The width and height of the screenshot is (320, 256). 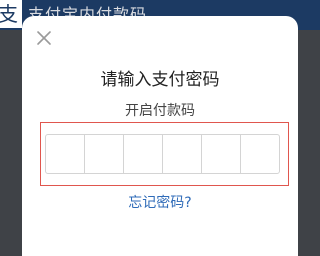 I want to click on pin-input, so click(x=162, y=154).